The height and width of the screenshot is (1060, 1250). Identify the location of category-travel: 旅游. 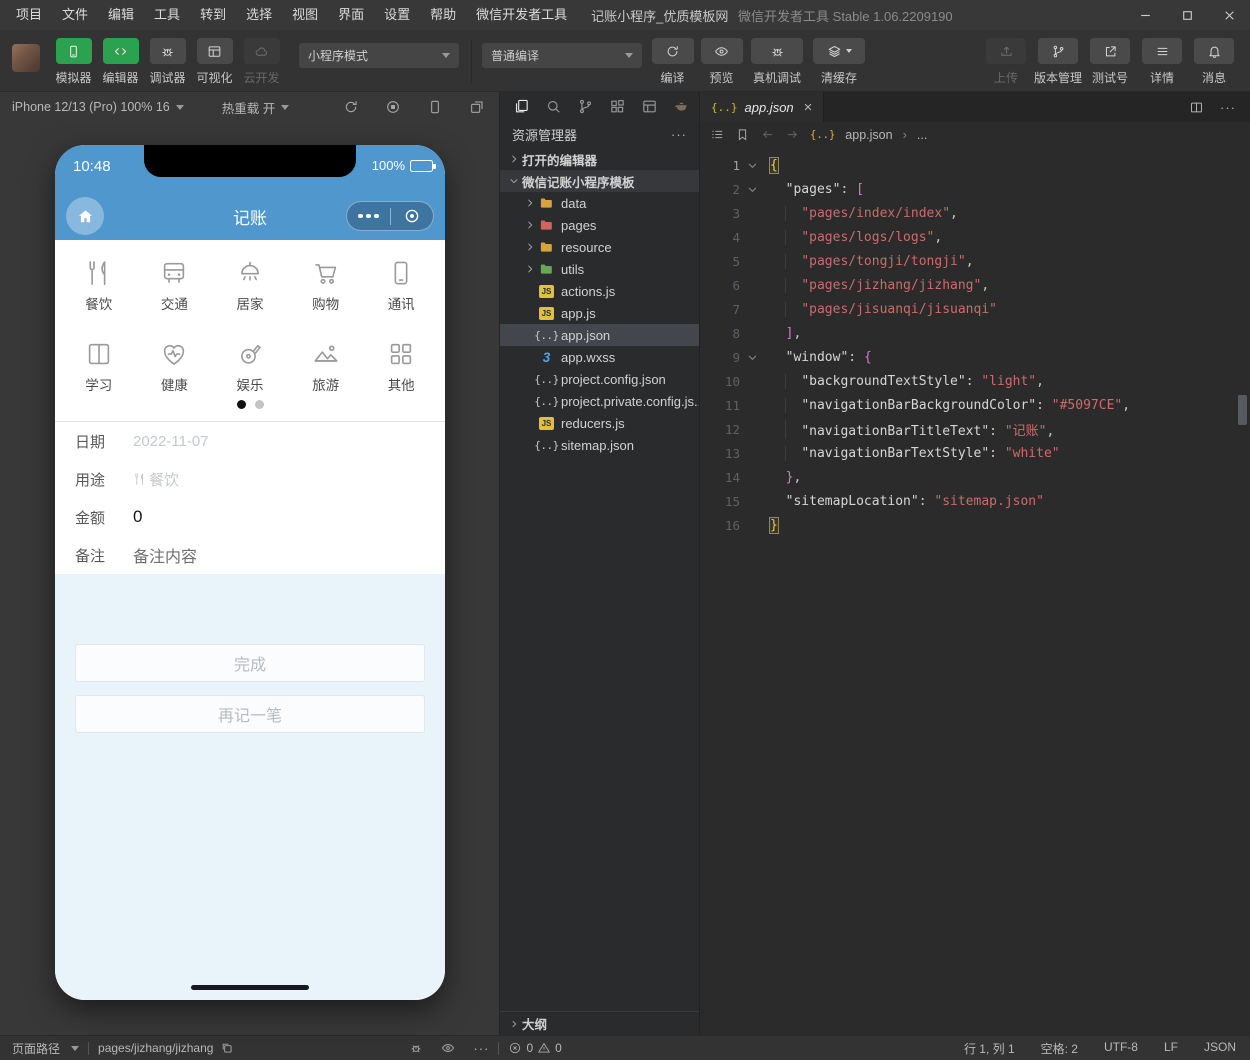
(326, 366).